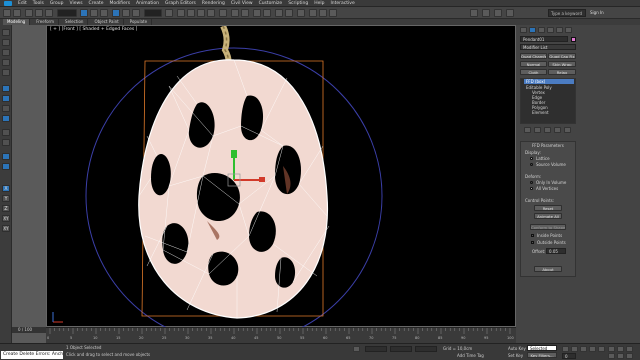 This screenshot has width=640, height=360. I want to click on user-icon, so click(510, 13).